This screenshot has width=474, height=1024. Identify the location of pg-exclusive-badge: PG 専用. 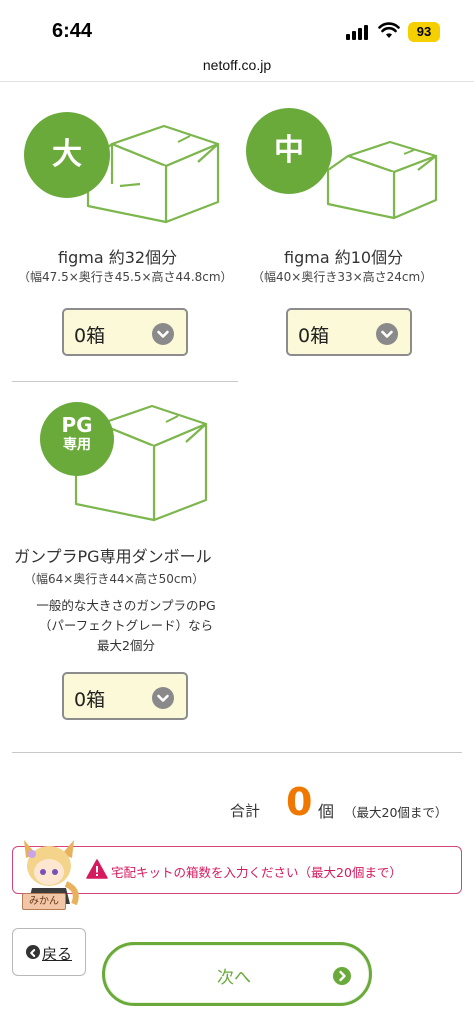
(77, 439).